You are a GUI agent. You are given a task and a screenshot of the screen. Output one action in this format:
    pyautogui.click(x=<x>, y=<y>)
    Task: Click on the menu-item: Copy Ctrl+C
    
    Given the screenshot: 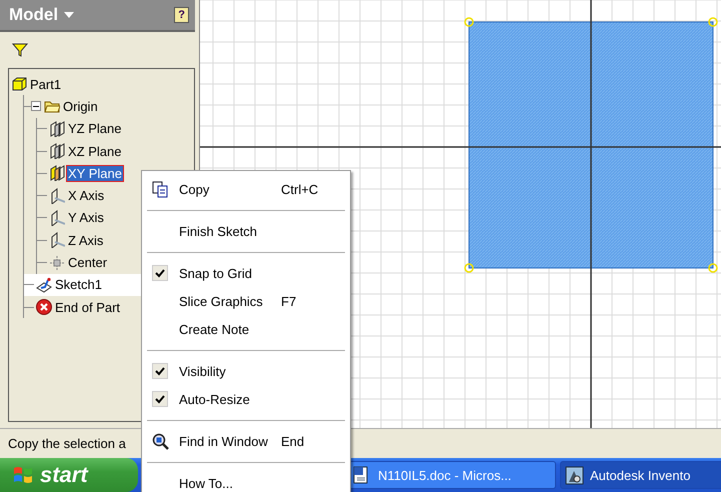 What is the action you would take?
    pyautogui.click(x=246, y=189)
    